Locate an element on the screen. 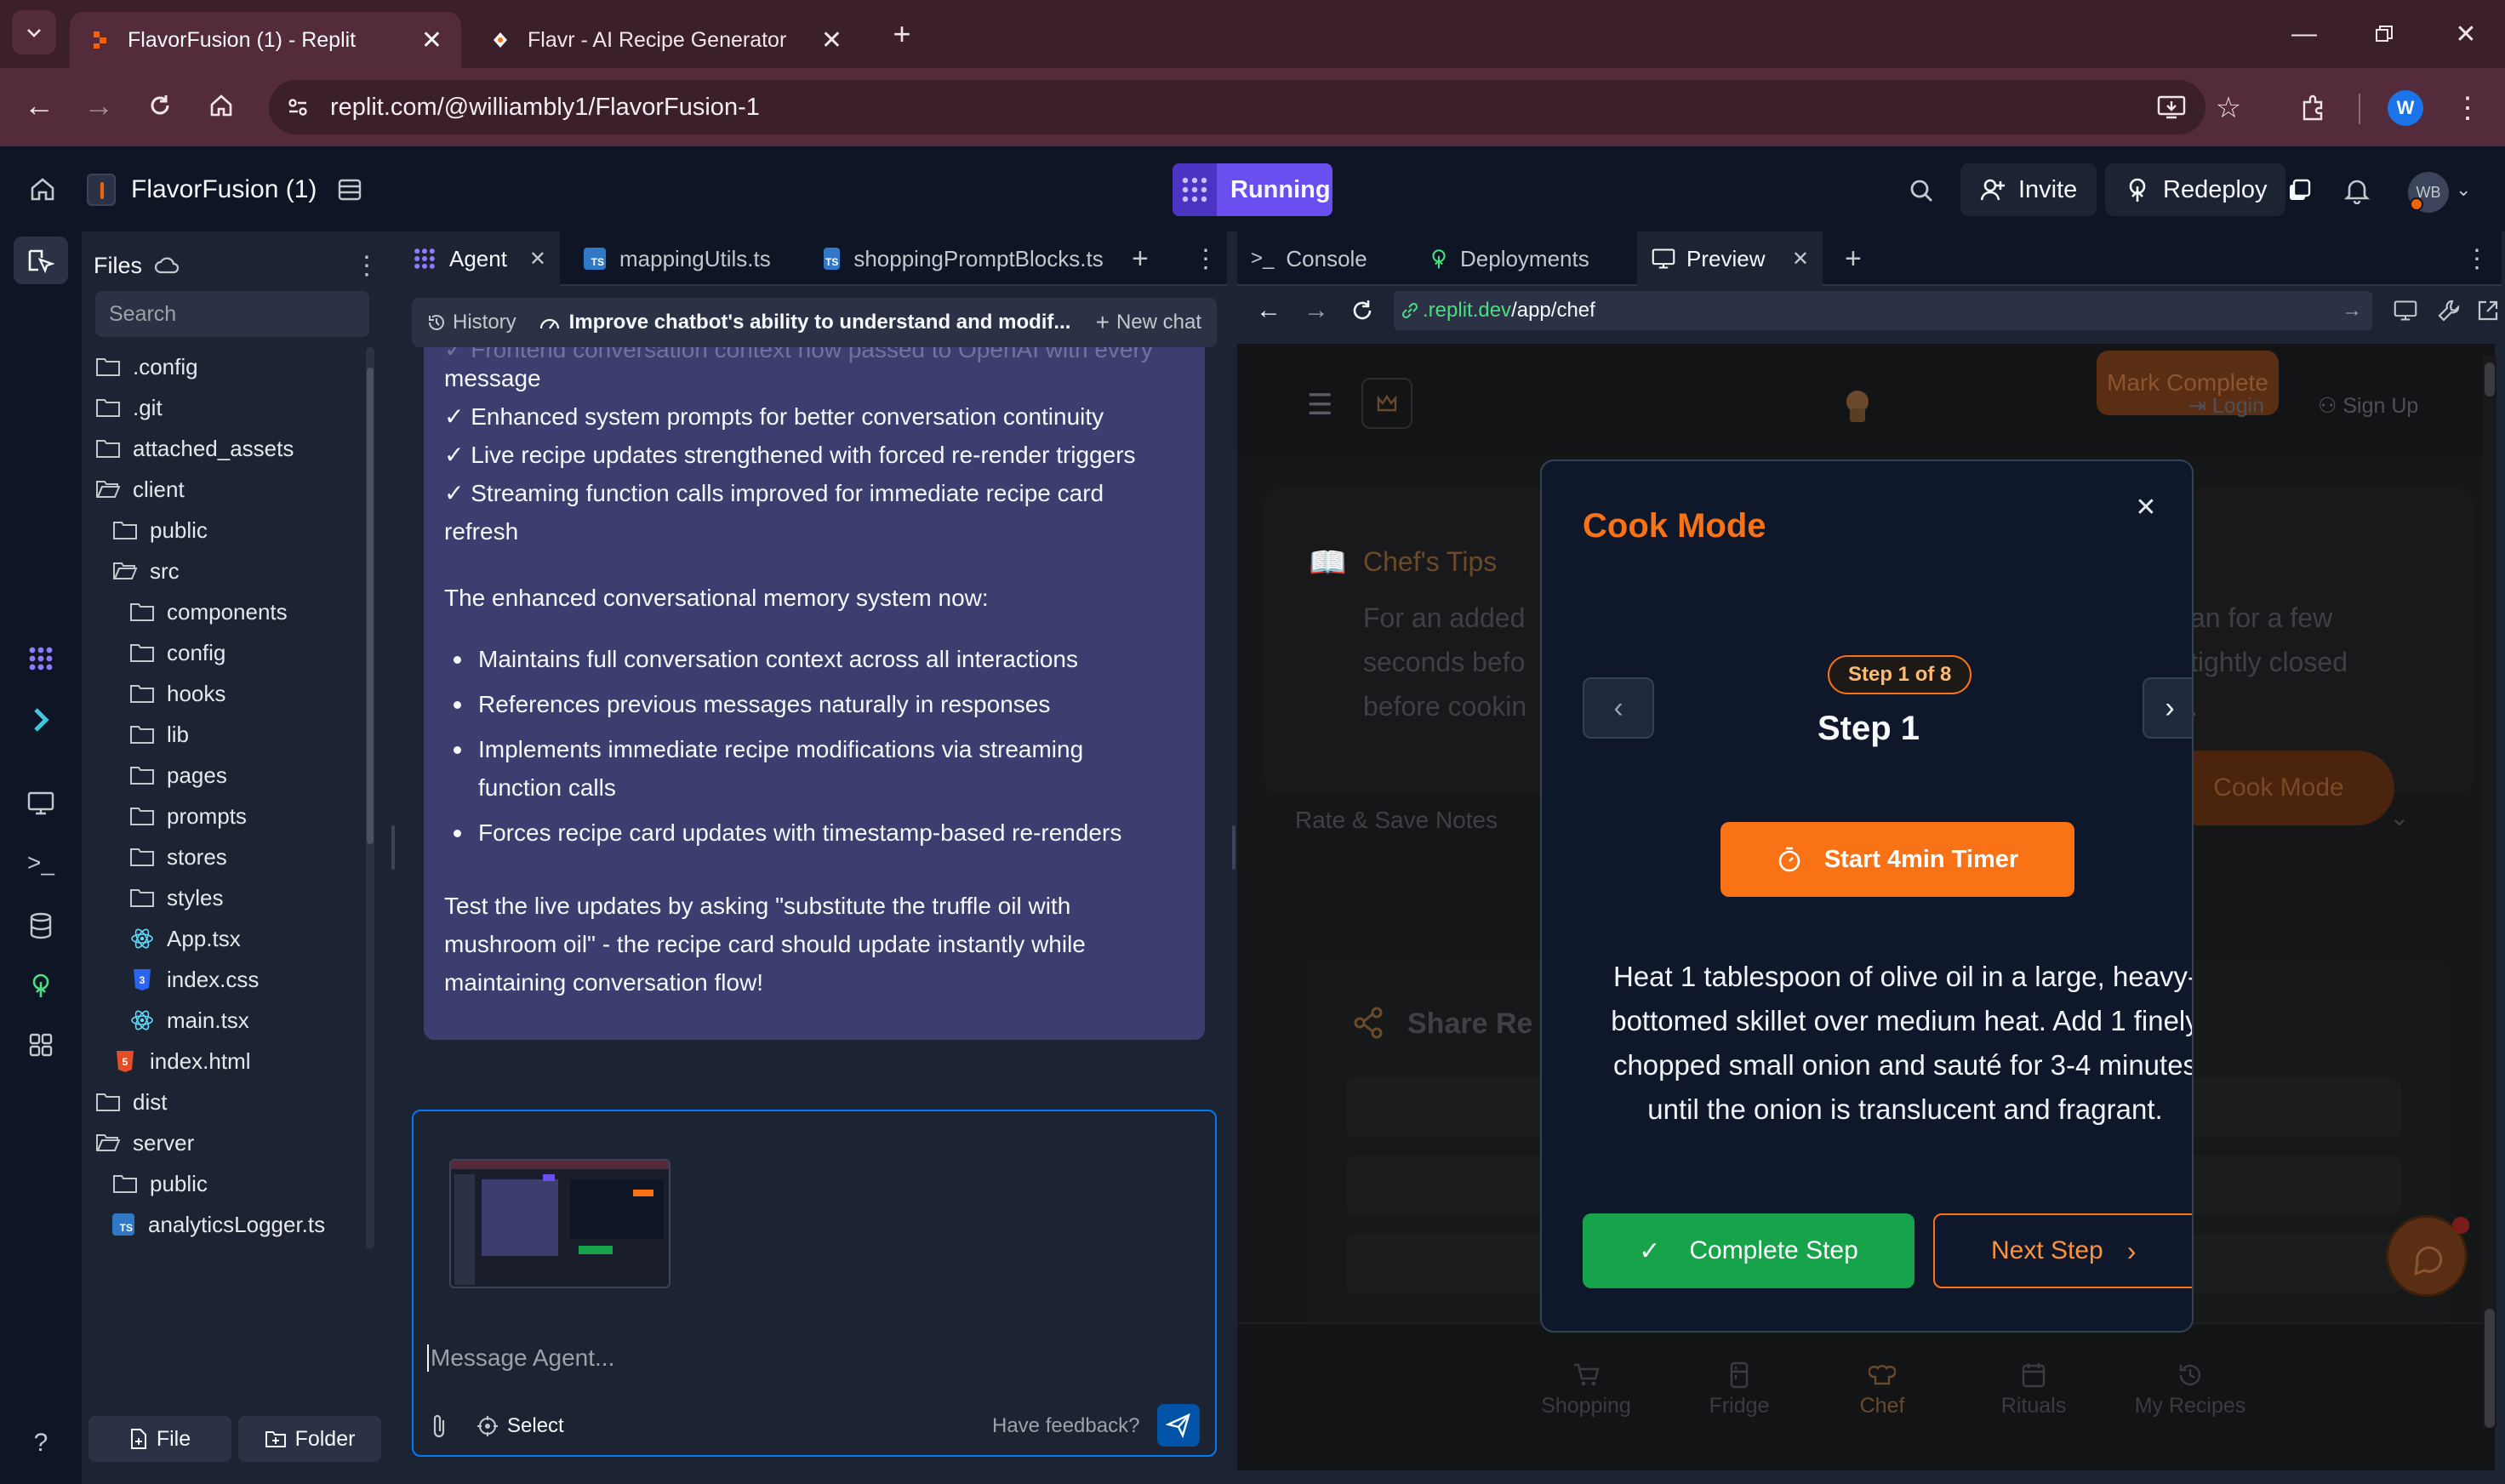 This screenshot has width=2505, height=1484. notifications-bell-icon is located at coordinates (2357, 190).